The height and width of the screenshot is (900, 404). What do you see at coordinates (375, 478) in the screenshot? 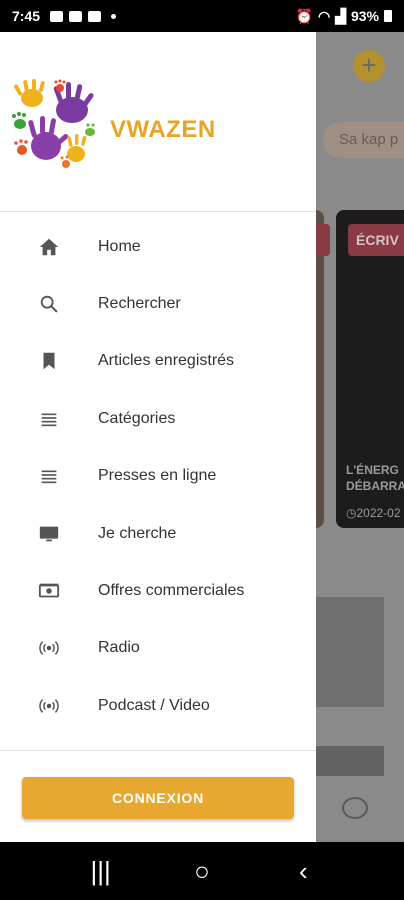
I see `article-title: L'ÉNERG DÉBARRA` at bounding box center [375, 478].